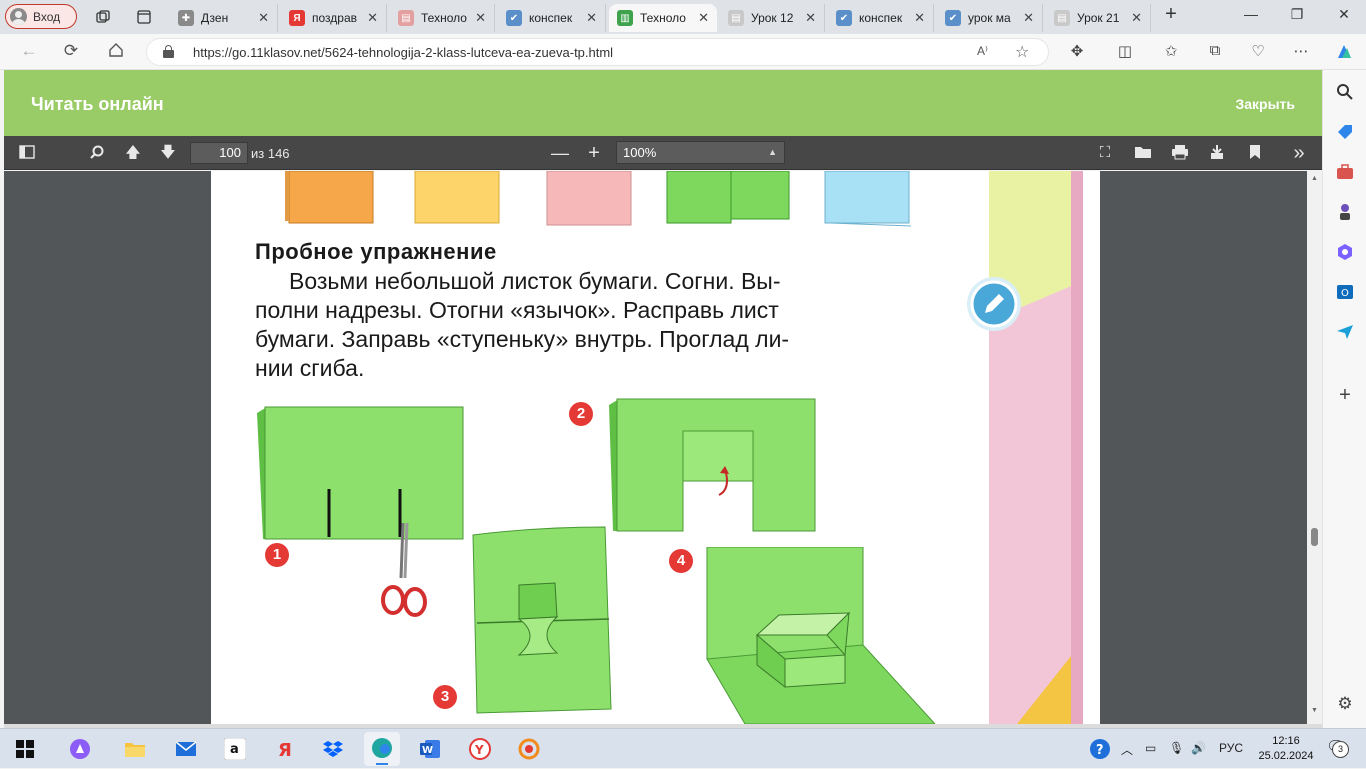 Image resolution: width=1366 pixels, height=769 pixels. What do you see at coordinates (1171, 14) in the screenshot?
I see `new-tab-button: +` at bounding box center [1171, 14].